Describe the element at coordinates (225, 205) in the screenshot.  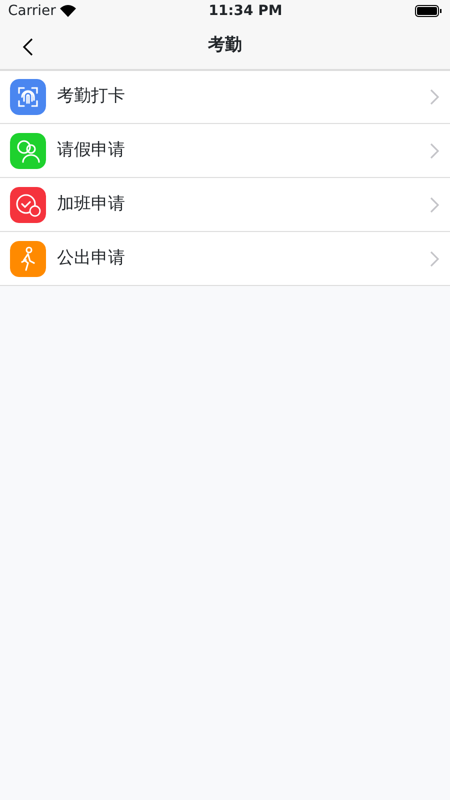
I see `list-item: 加班申请` at that location.